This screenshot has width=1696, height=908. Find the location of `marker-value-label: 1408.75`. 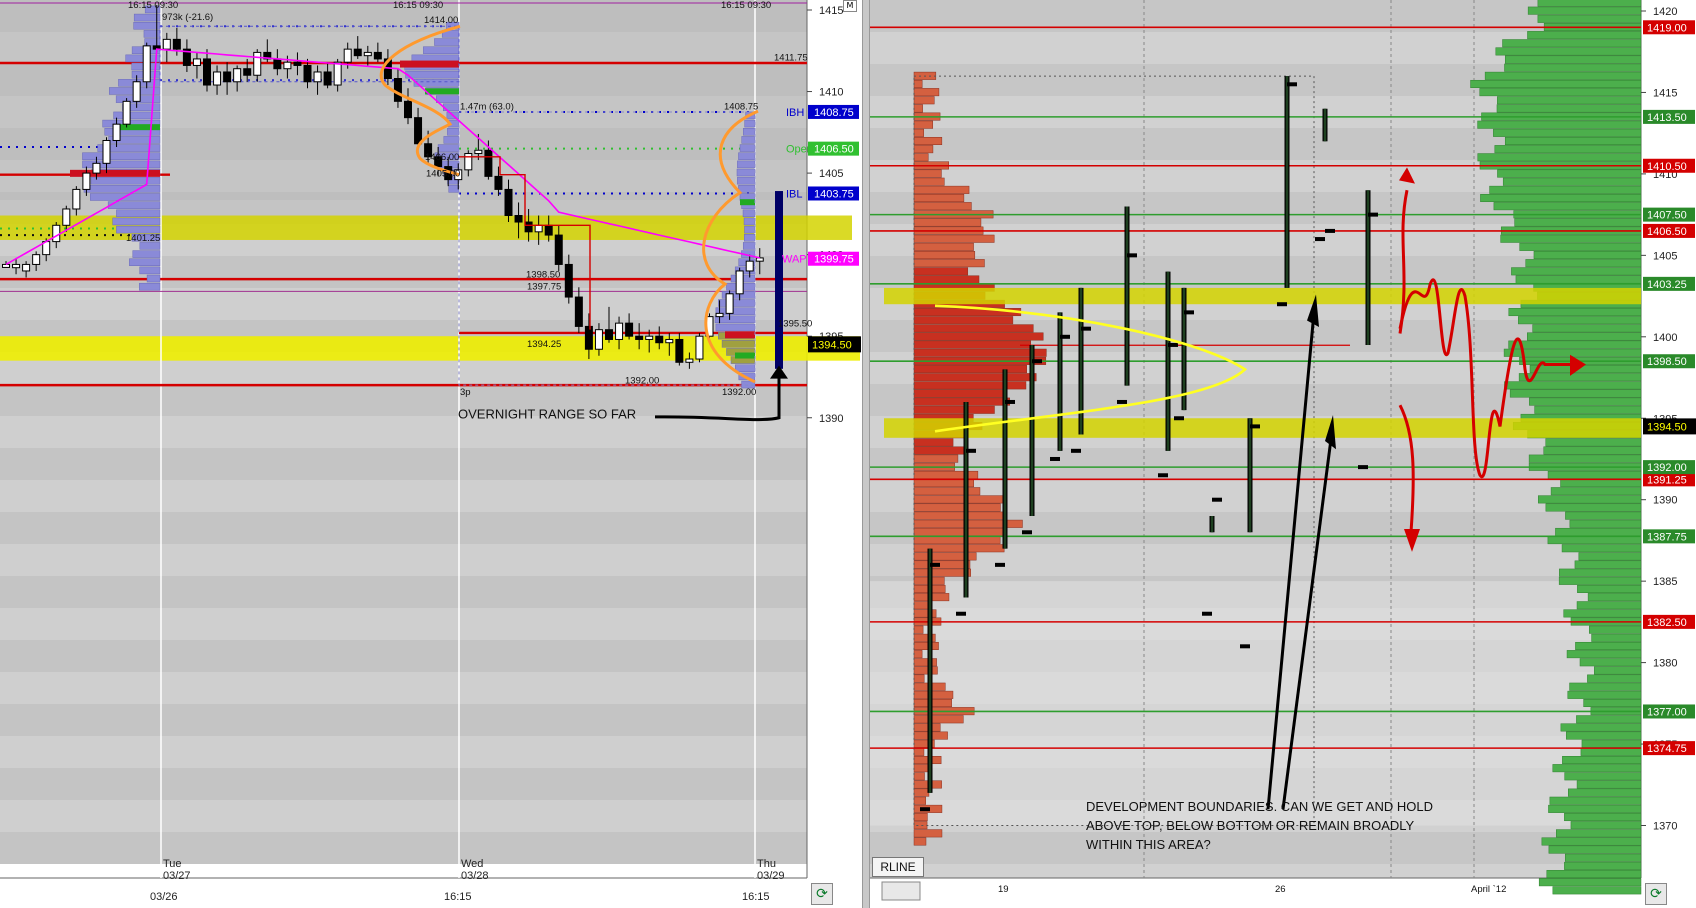

marker-value-label: 1408.75 is located at coordinates (834, 113).